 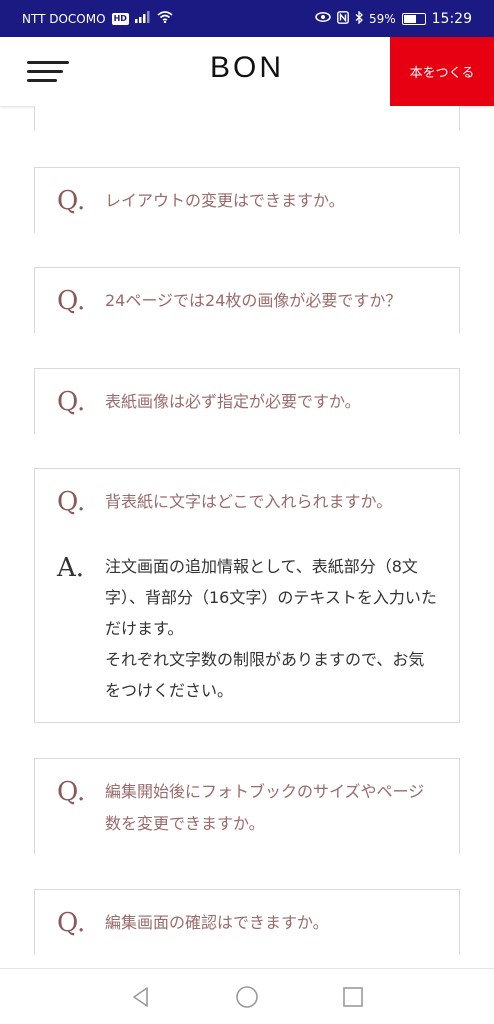 I want to click on hd-badge: HD, so click(x=120, y=18).